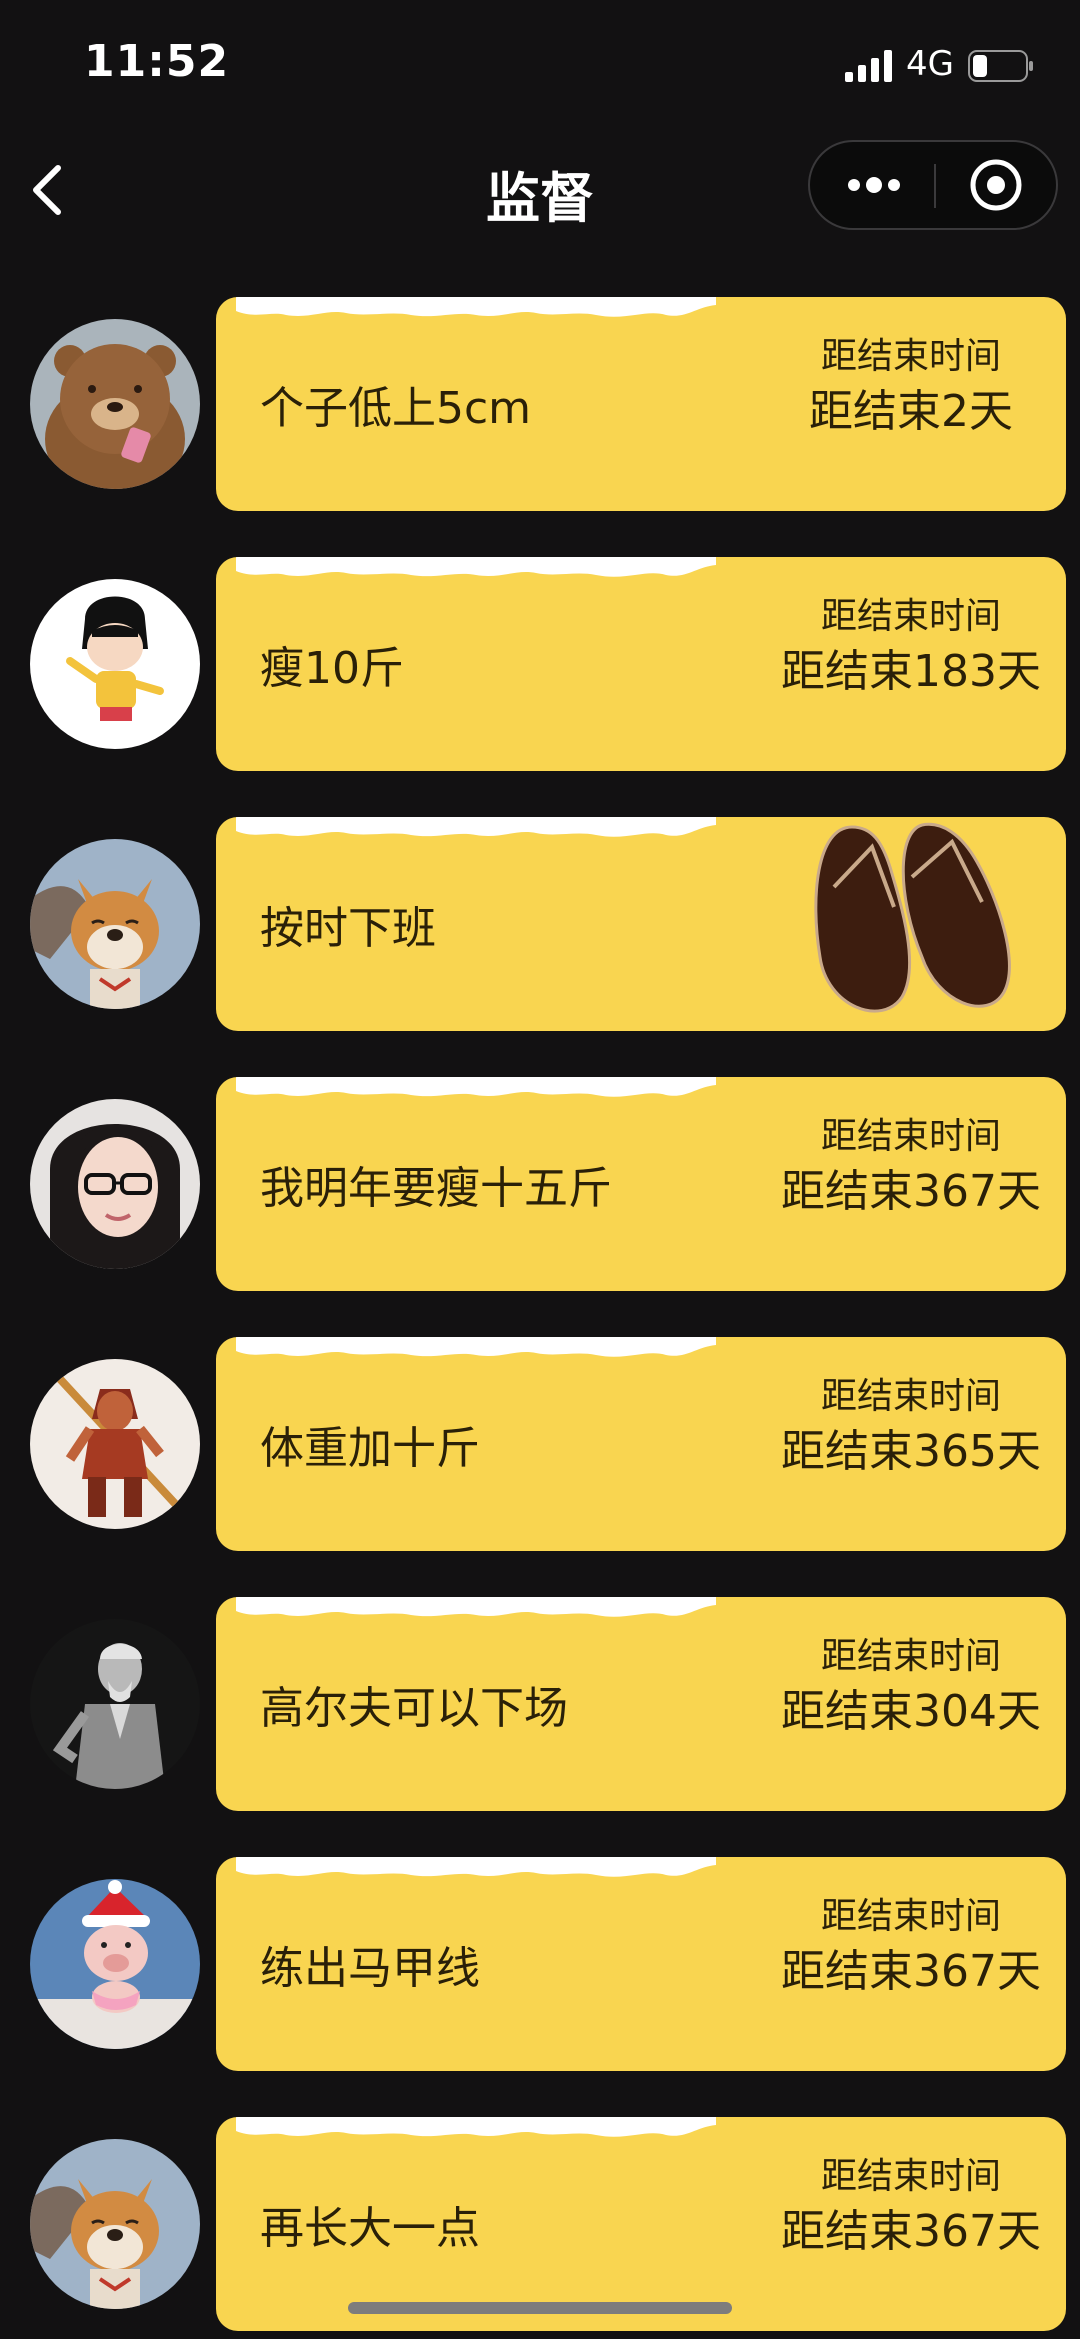 The image size is (1080, 2339). Describe the element at coordinates (1000, 66) in the screenshot. I see `battery-icon` at that location.